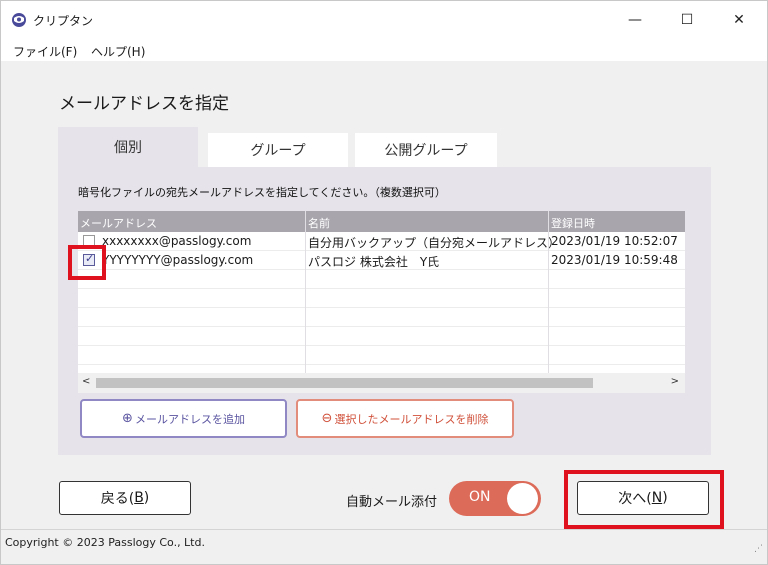  Describe the element at coordinates (687, 20) in the screenshot. I see `maximize-button: ☐` at that location.